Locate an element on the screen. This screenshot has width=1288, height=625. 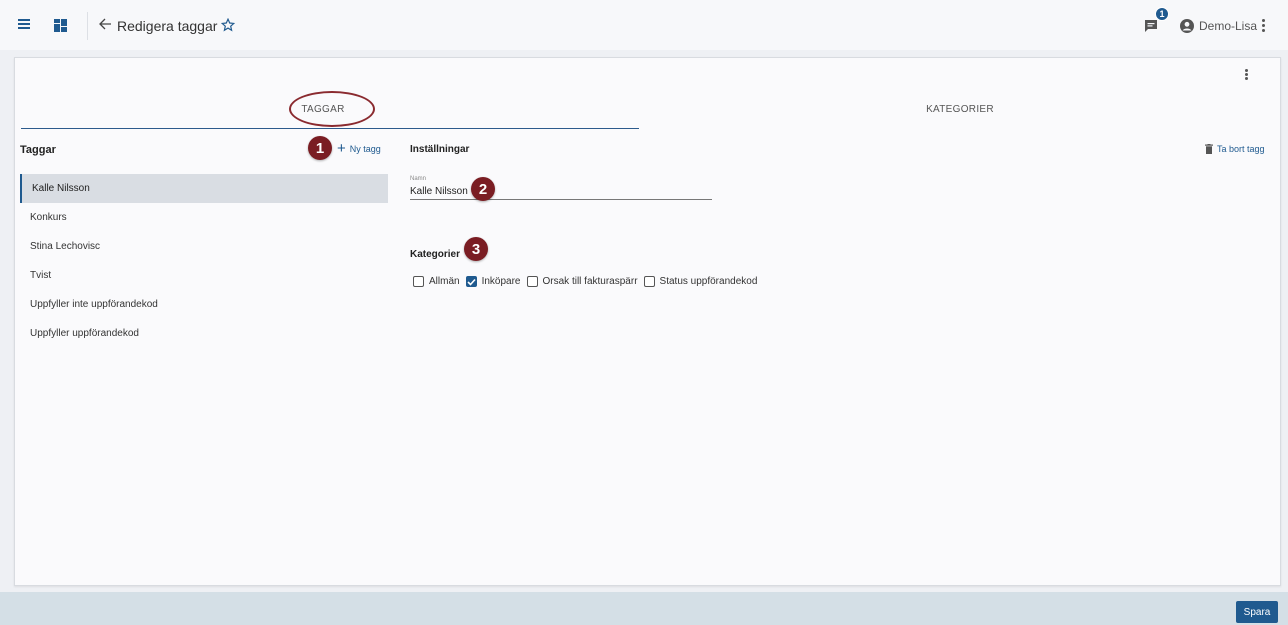
category-checkbox: Inköpare is located at coordinates (493, 281).